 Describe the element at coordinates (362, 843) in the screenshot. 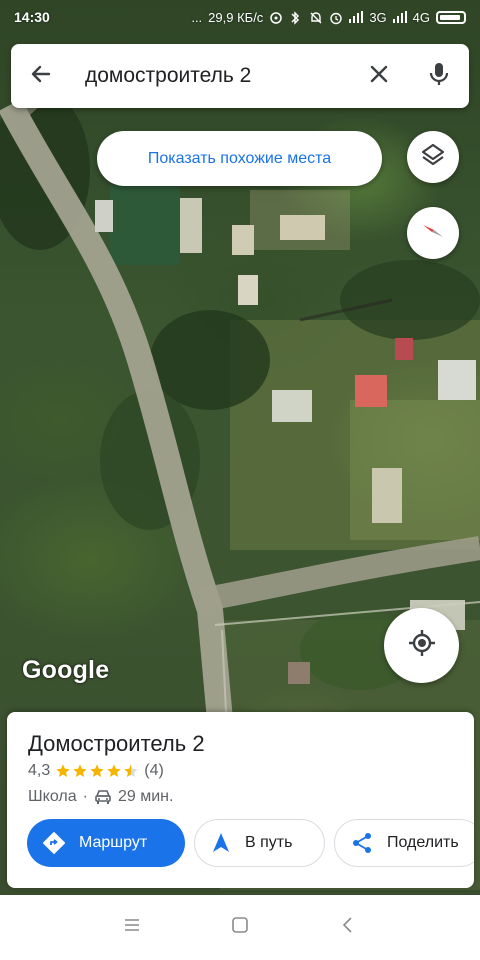

I see `share-icon` at that location.